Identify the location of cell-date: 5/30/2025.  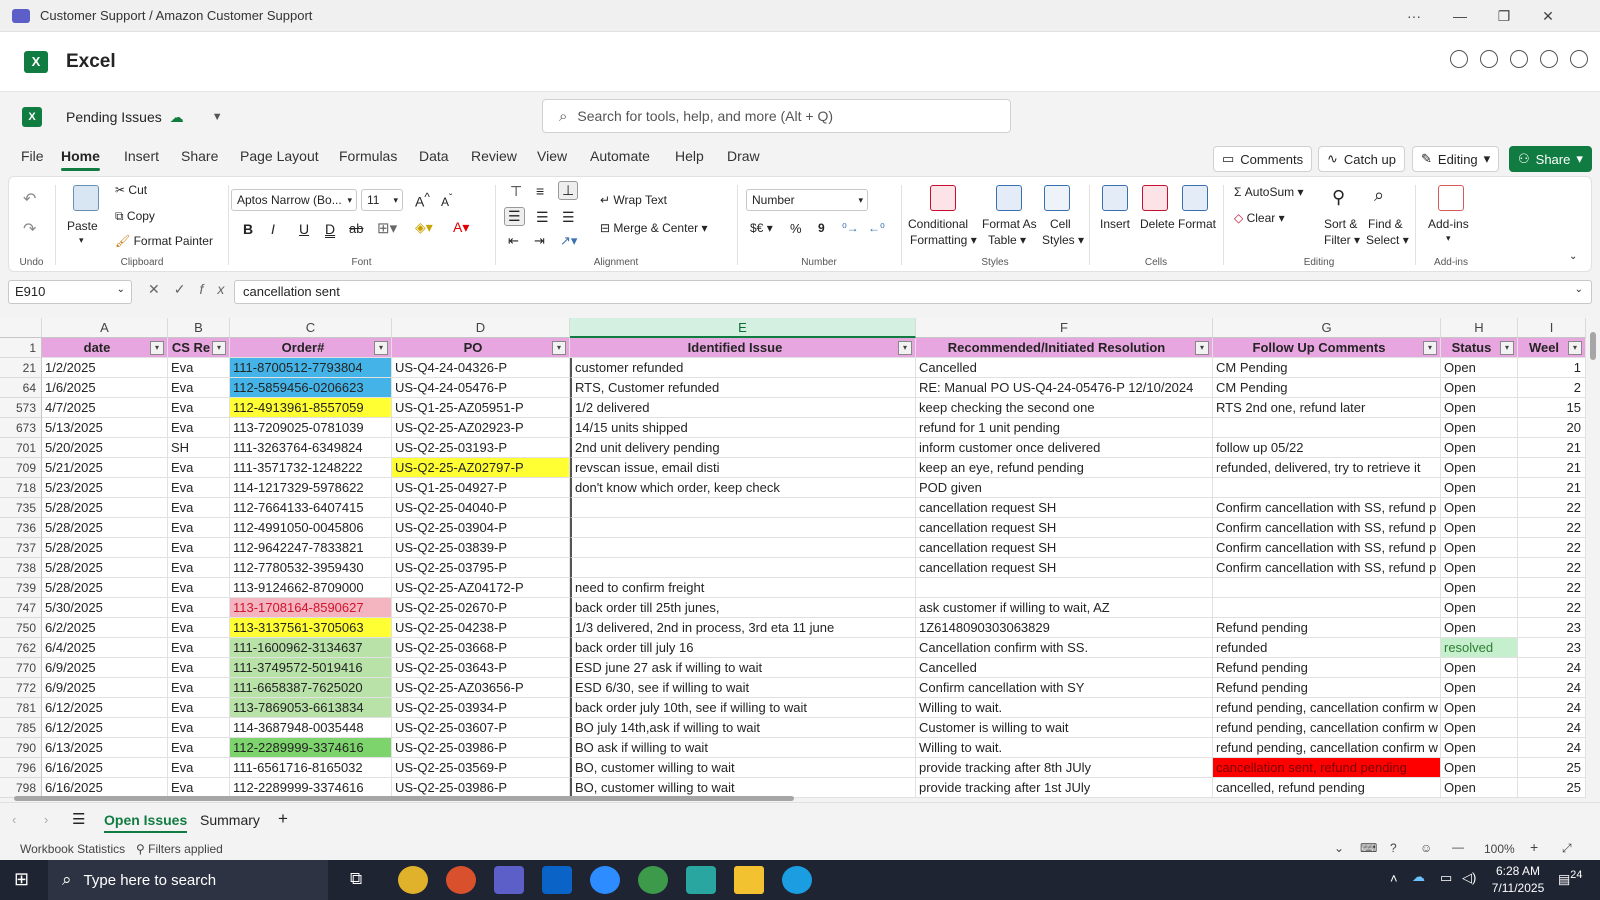
(105, 608).